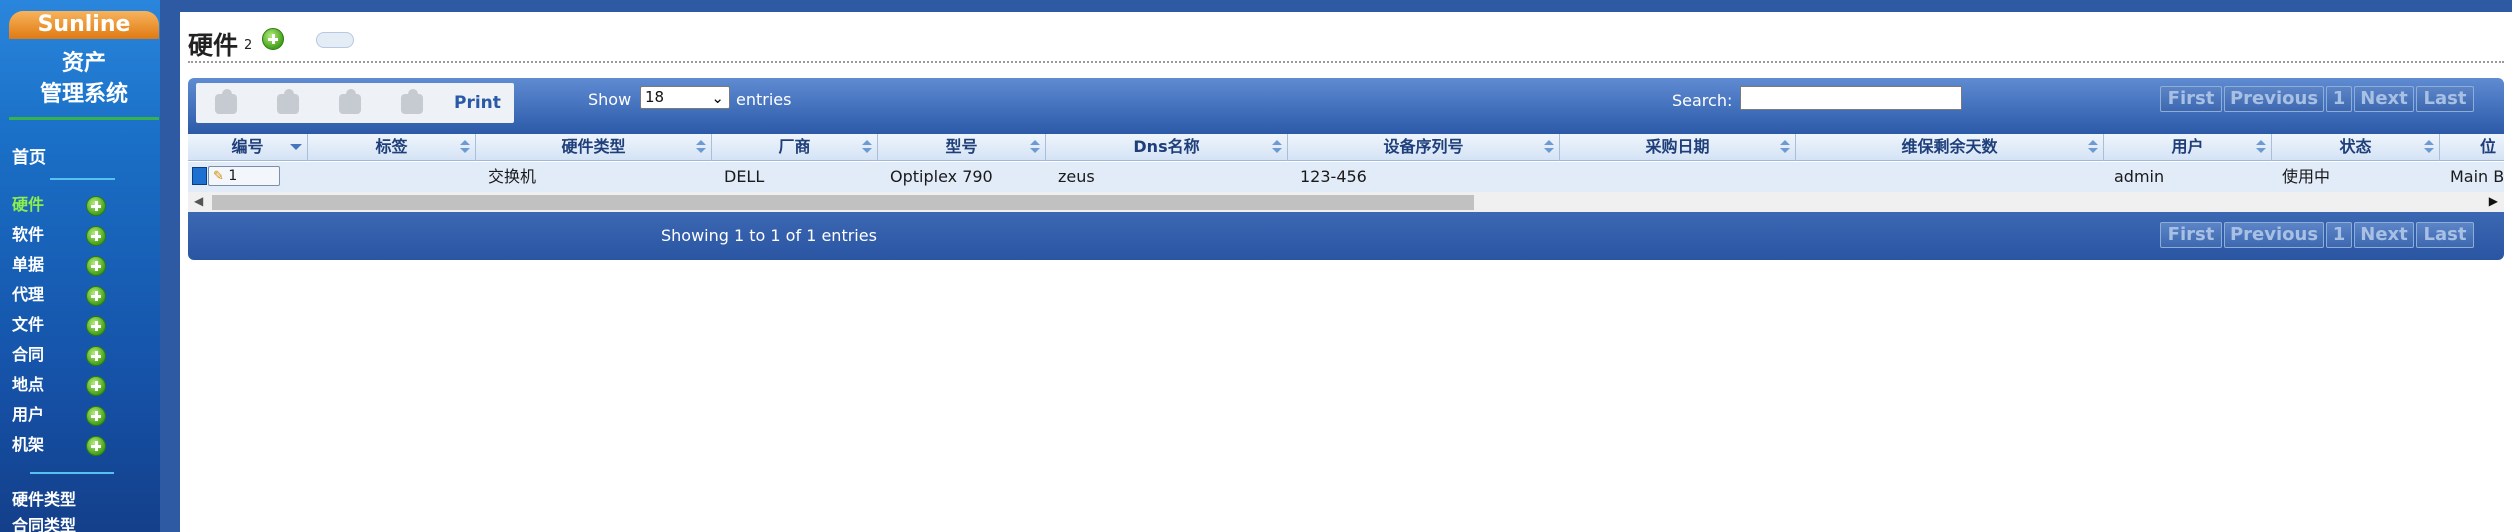 Image resolution: width=2512 pixels, height=532 pixels. I want to click on column-header-dns: Dns名称, so click(1167, 147).